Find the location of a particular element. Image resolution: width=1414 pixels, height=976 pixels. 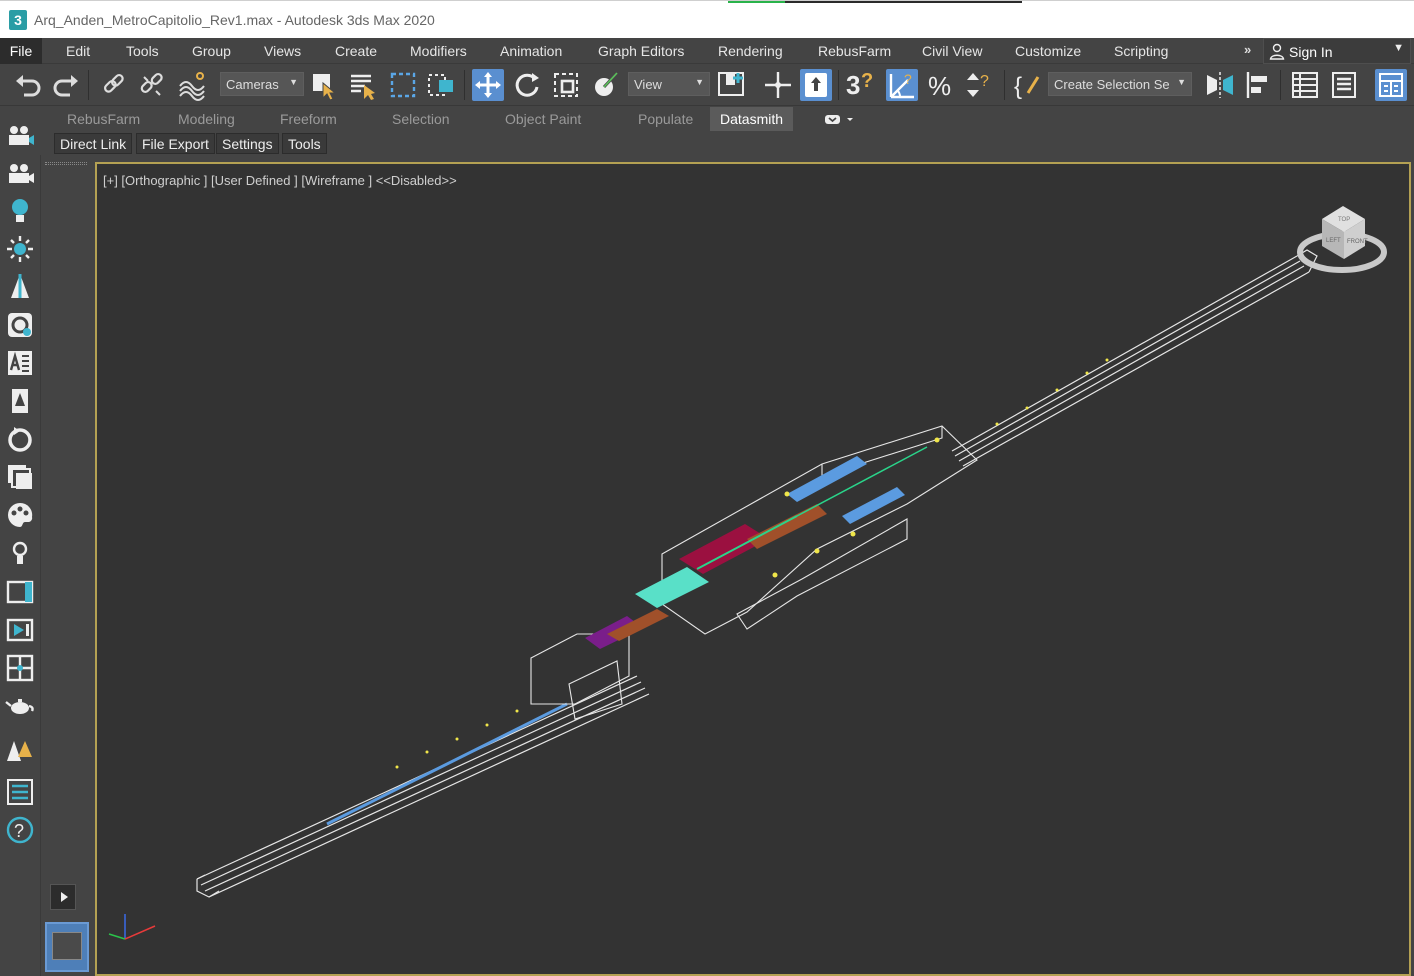

window-icon is located at coordinates (20, 592).